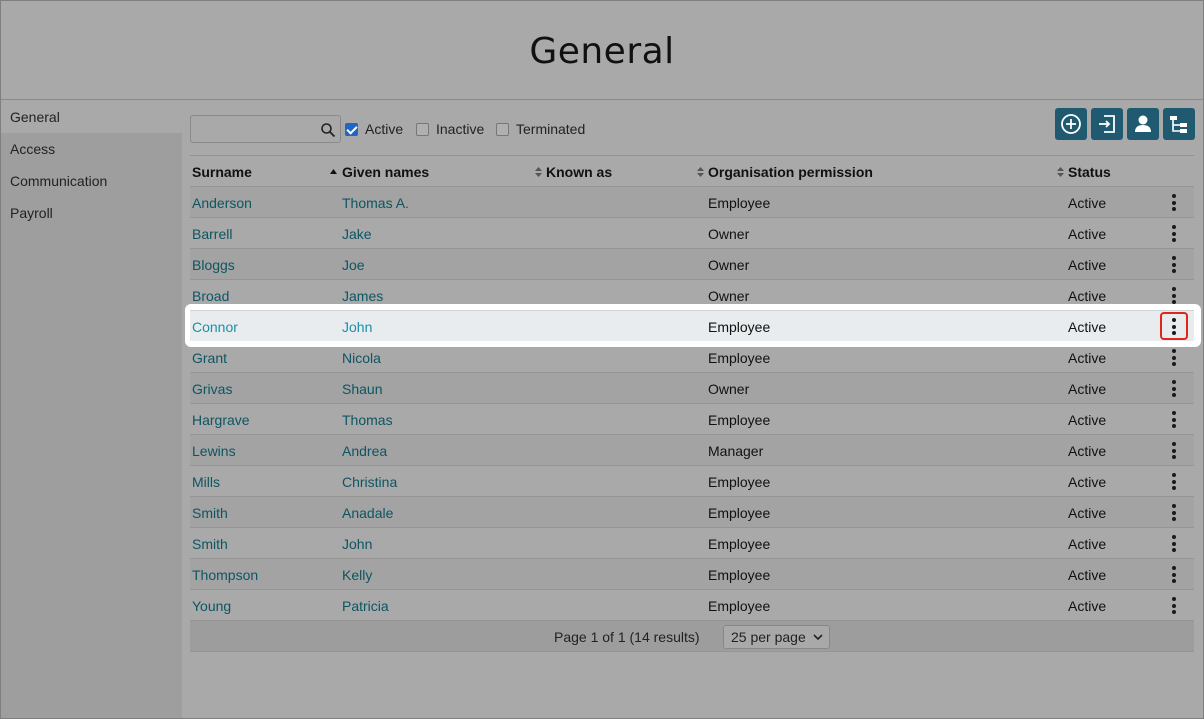 Image resolution: width=1204 pixels, height=719 pixels. I want to click on surname-link: Thompson, so click(225, 575).